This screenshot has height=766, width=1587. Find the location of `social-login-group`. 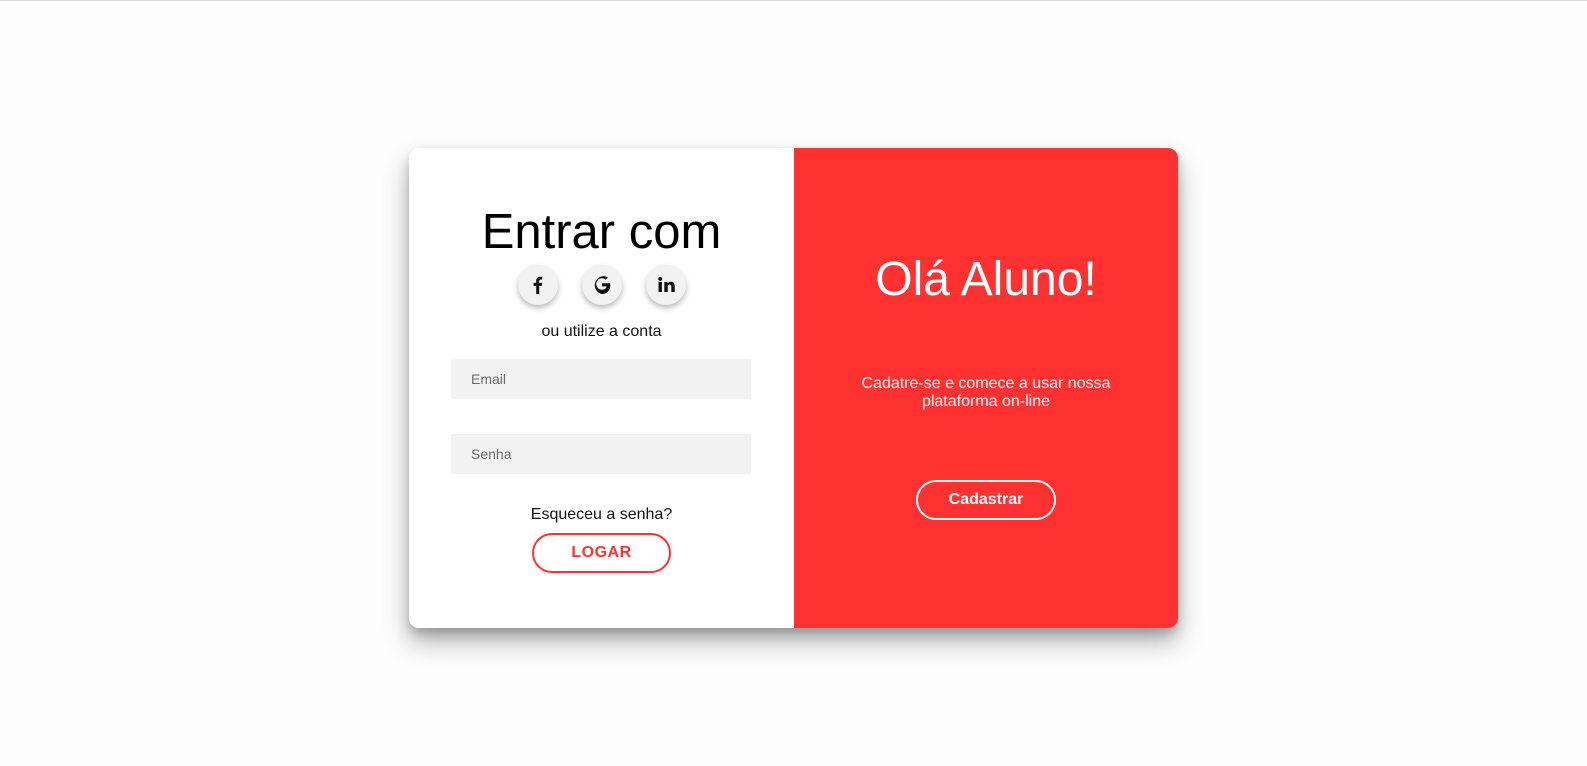

social-login-group is located at coordinates (601, 285).